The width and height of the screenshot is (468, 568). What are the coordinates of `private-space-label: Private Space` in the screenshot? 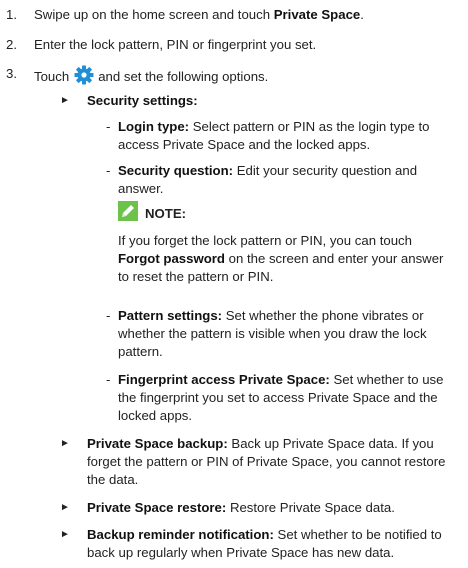 It's located at (317, 14).